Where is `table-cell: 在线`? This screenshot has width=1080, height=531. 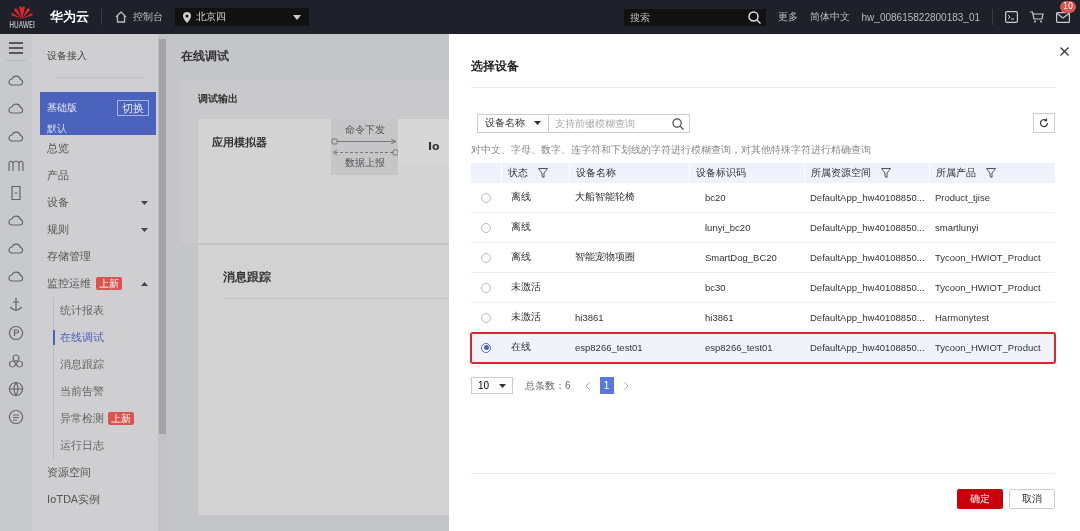 table-cell: 在线 is located at coordinates (521, 347).